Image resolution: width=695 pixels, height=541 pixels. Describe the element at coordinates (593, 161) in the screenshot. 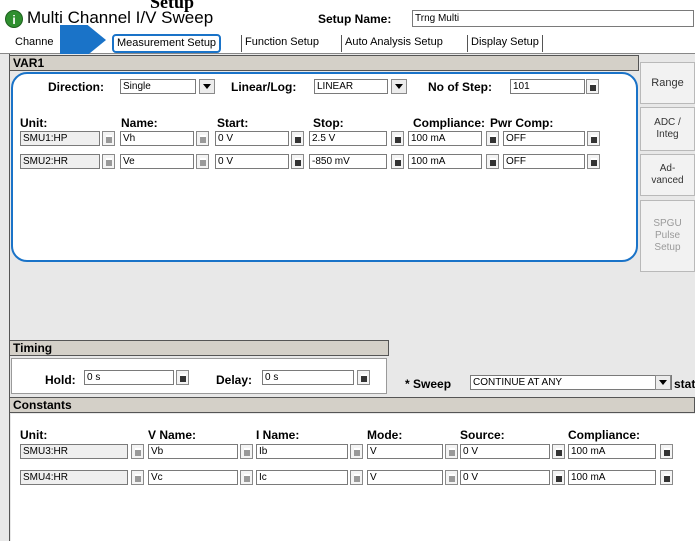

I see `var1-row2-pwr-comp-calc-icon` at that location.